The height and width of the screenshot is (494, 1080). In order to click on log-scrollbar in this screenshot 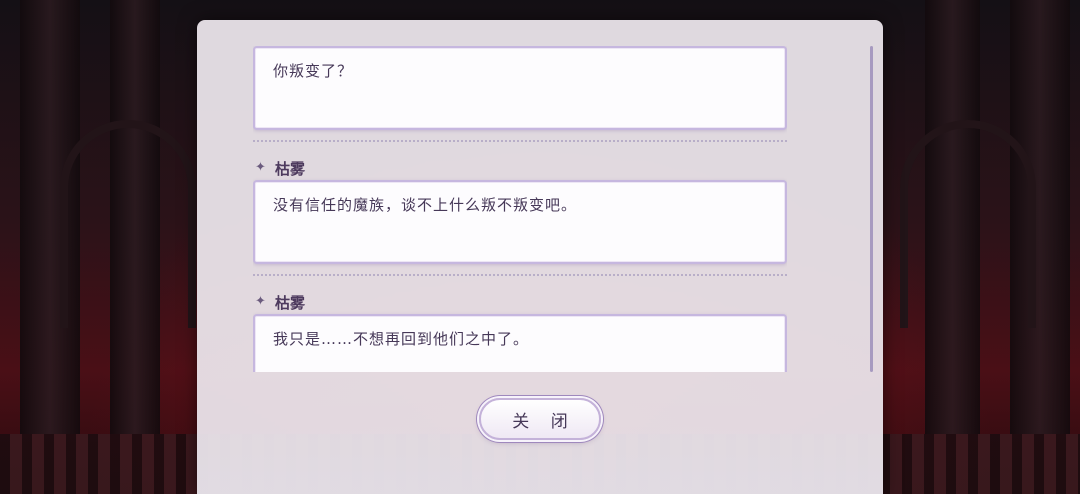, I will do `click(871, 209)`.